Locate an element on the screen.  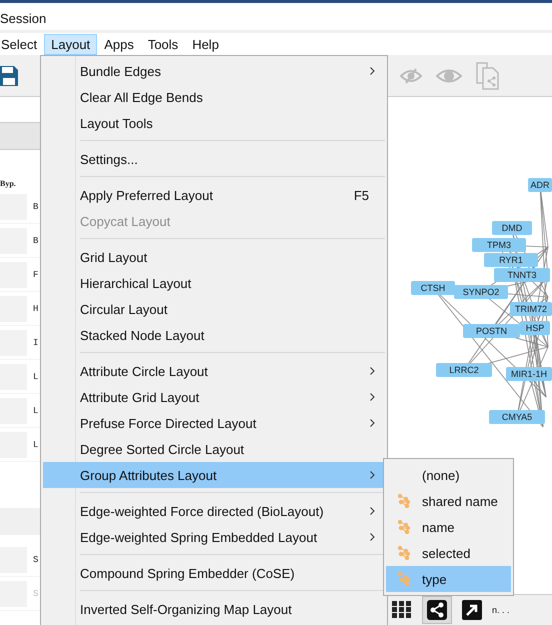
network-node: CMYA5 is located at coordinates (517, 417).